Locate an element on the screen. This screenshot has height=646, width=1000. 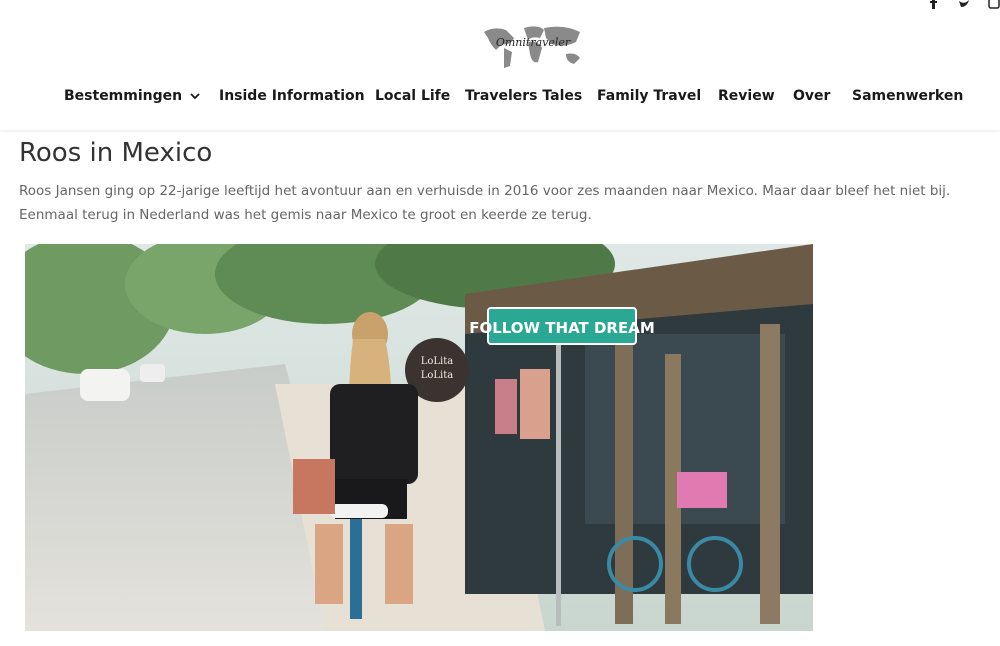
nav-item-label: Bestemmingen is located at coordinates (123, 96).